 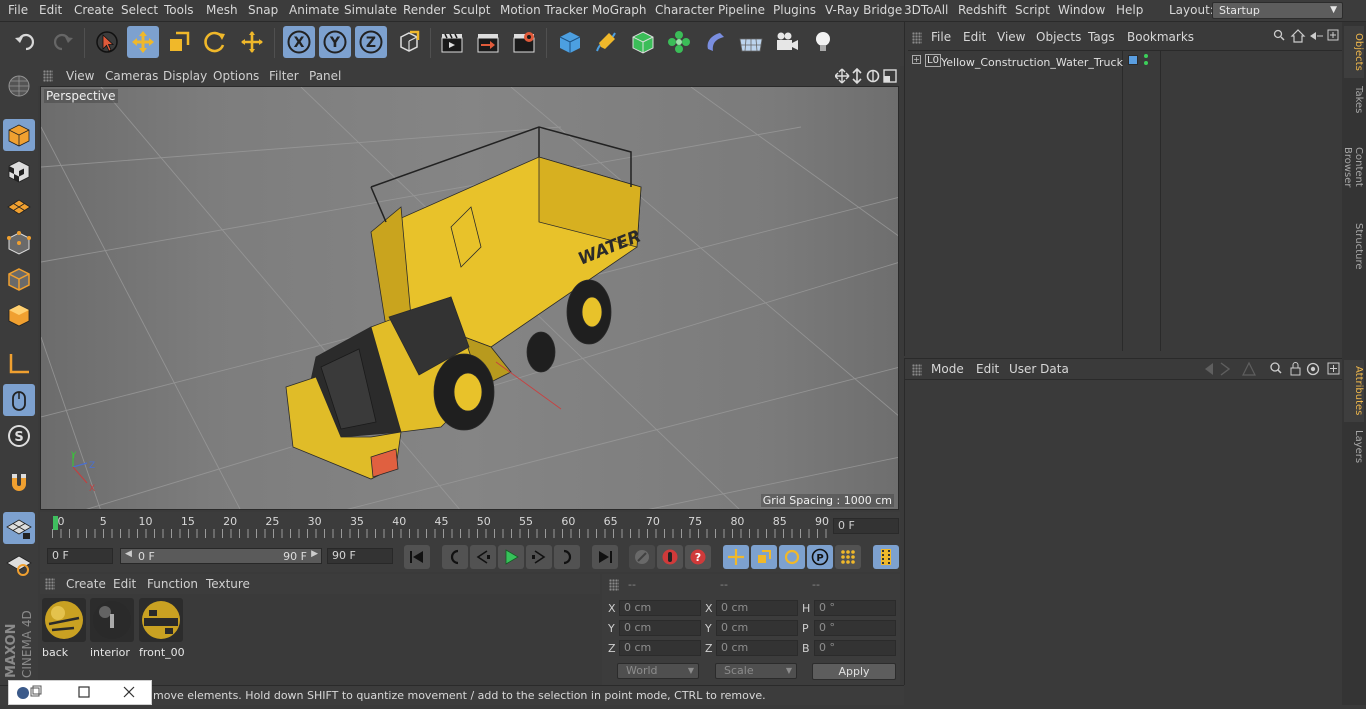 What do you see at coordinates (741, 10) in the screenshot?
I see `menu-pipeline: Pipeline` at bounding box center [741, 10].